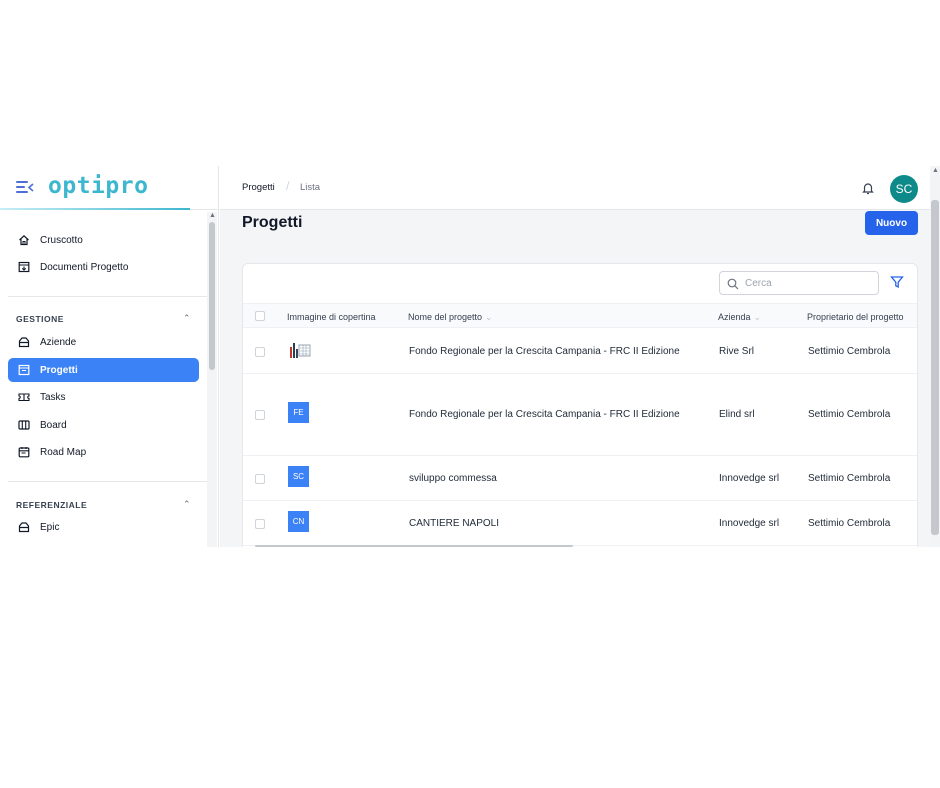 This screenshot has height=788, width=940. What do you see at coordinates (298, 521) in the screenshot?
I see `project-cover-initials: CN` at bounding box center [298, 521].